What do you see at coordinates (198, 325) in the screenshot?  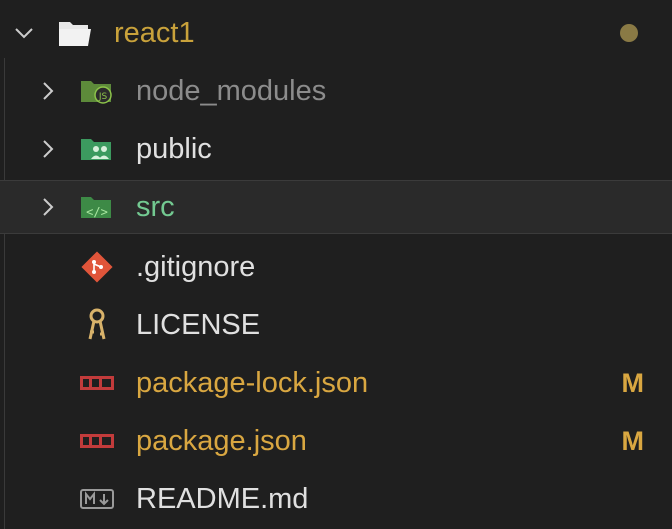 I see `tree-item-label: LICENSE` at bounding box center [198, 325].